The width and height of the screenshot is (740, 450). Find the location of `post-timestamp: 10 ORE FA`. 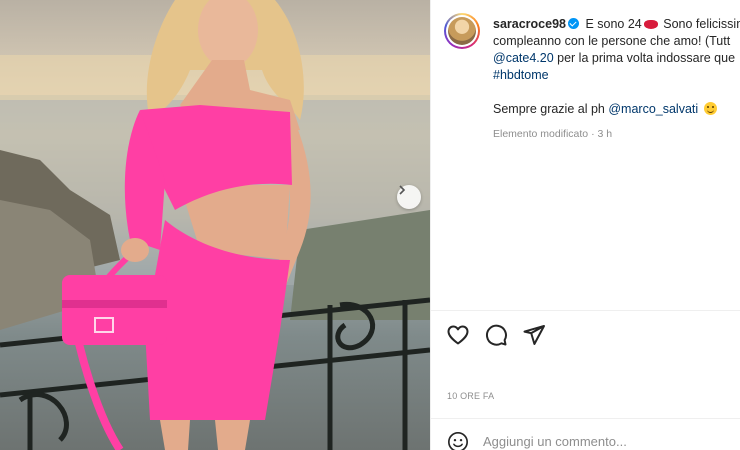

post-timestamp: 10 ORE FA is located at coordinates (470, 396).